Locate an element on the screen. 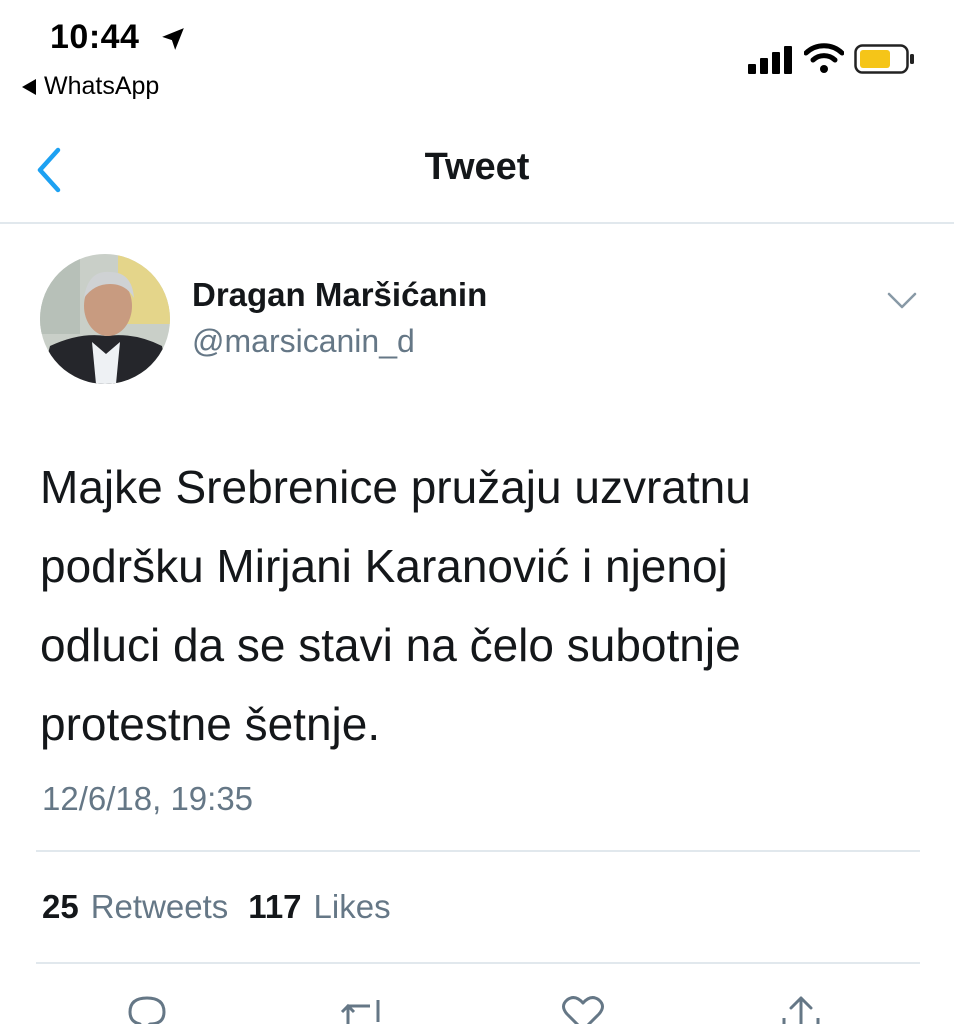 The height and width of the screenshot is (1024, 954). location-arrow-icon is located at coordinates (173, 39).